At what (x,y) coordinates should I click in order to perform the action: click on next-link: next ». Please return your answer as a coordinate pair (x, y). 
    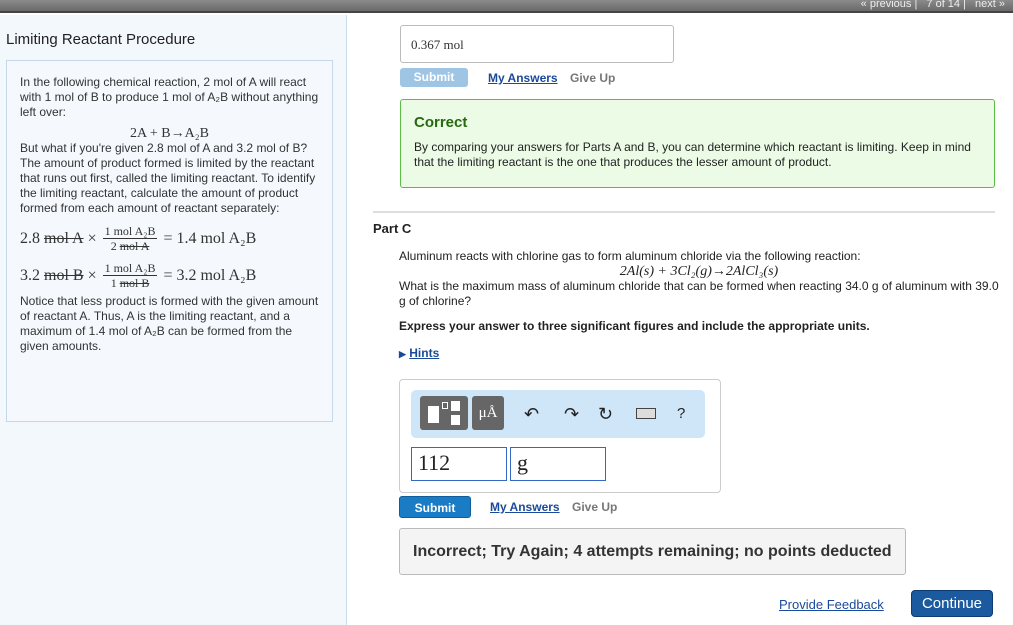
    Looking at the image, I should click on (990, 5).